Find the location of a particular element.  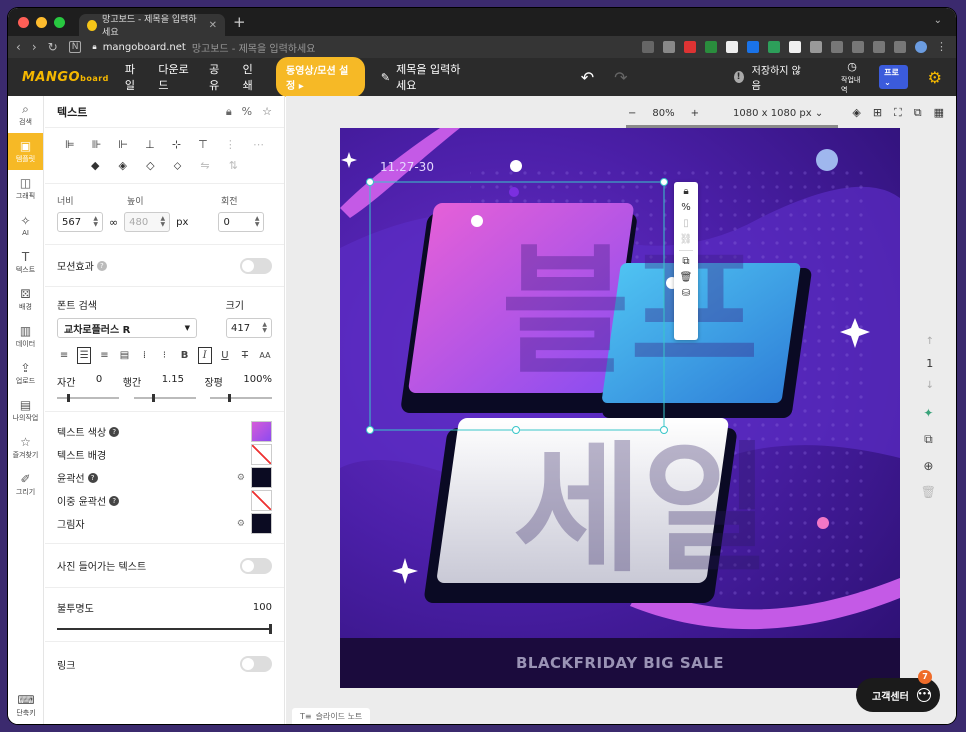

page-down-icon: ↓ is located at coordinates (930, 385).